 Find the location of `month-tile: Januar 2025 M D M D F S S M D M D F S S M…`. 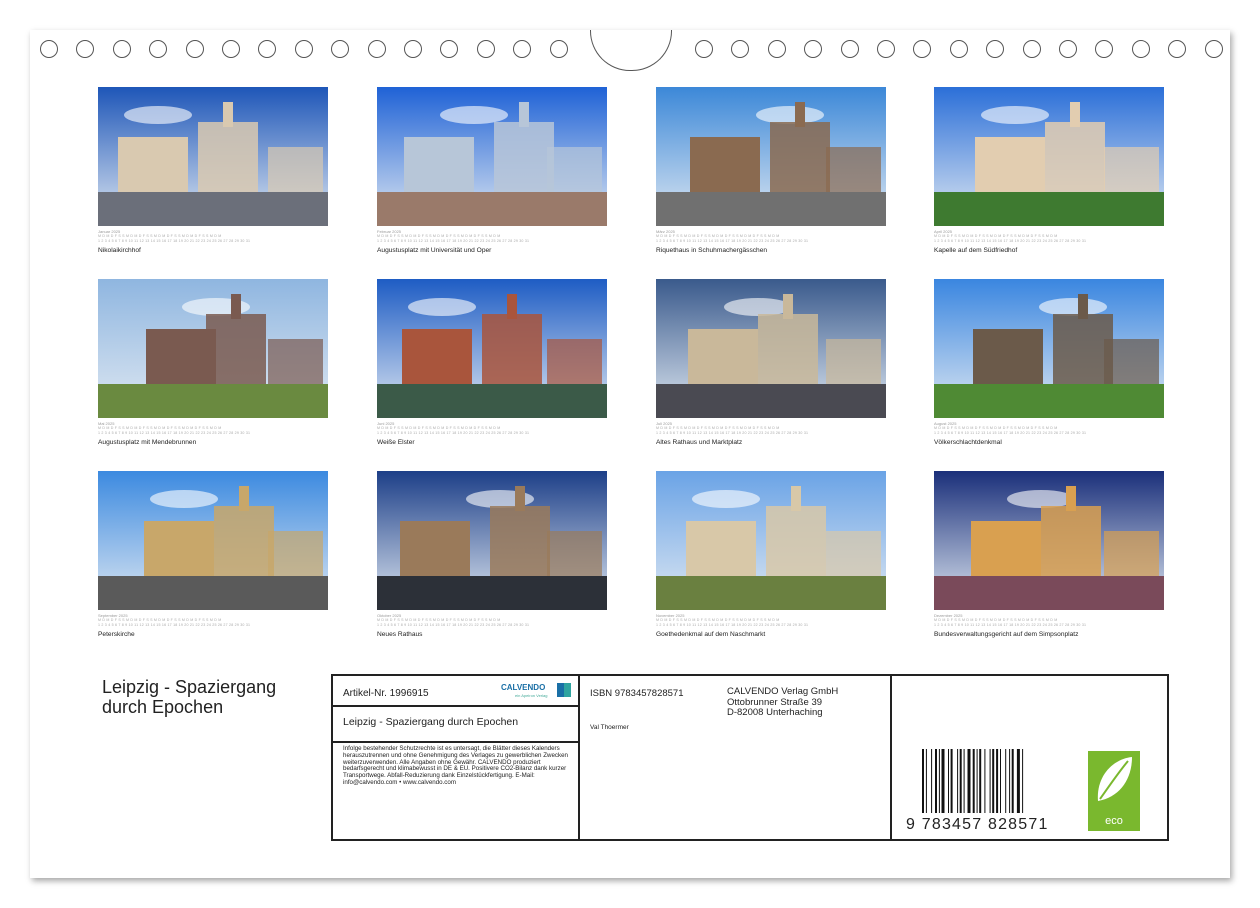

month-tile: Januar 2025 M D M D F S S M D M D F S S M… is located at coordinates (213, 174).